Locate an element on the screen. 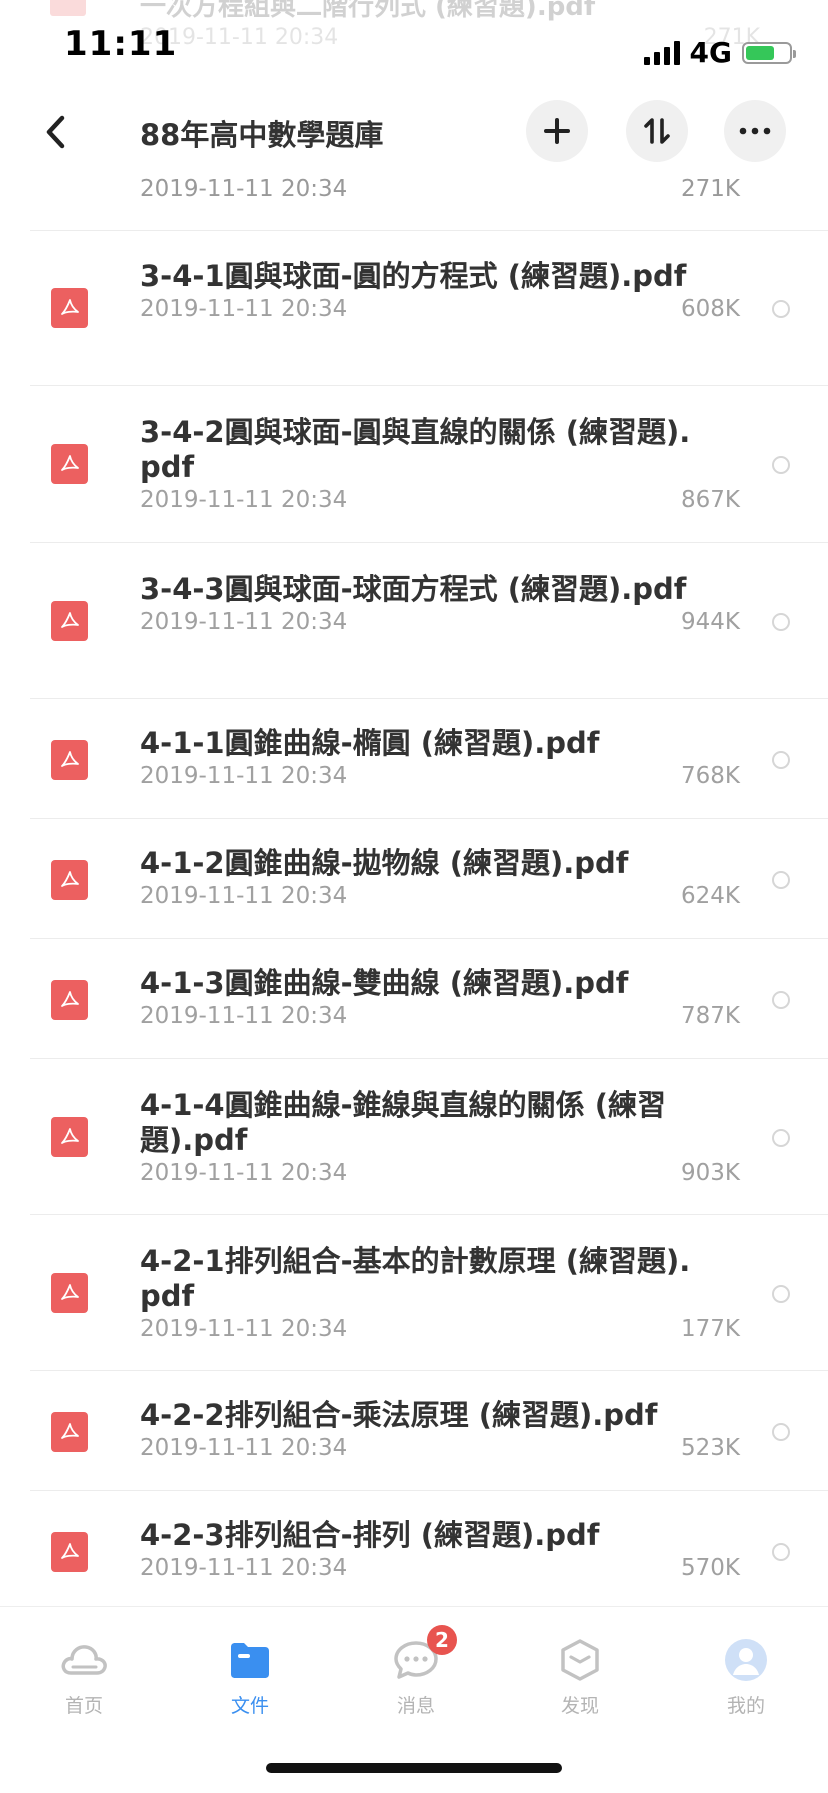  tab-home: 首页 is located at coordinates (84, 1677).